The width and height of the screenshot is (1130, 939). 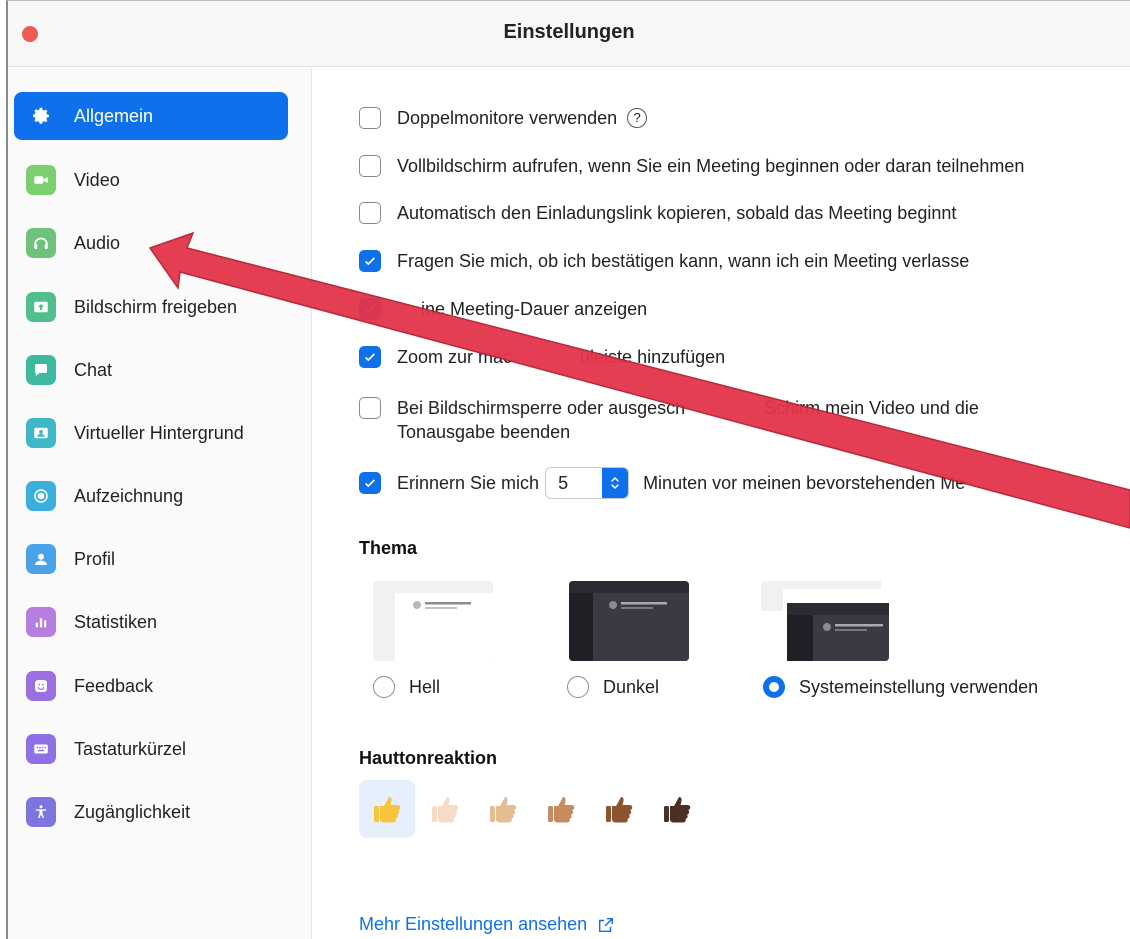 What do you see at coordinates (613, 687) in the screenshot?
I see `theme-option-dunkel: Dunkel` at bounding box center [613, 687].